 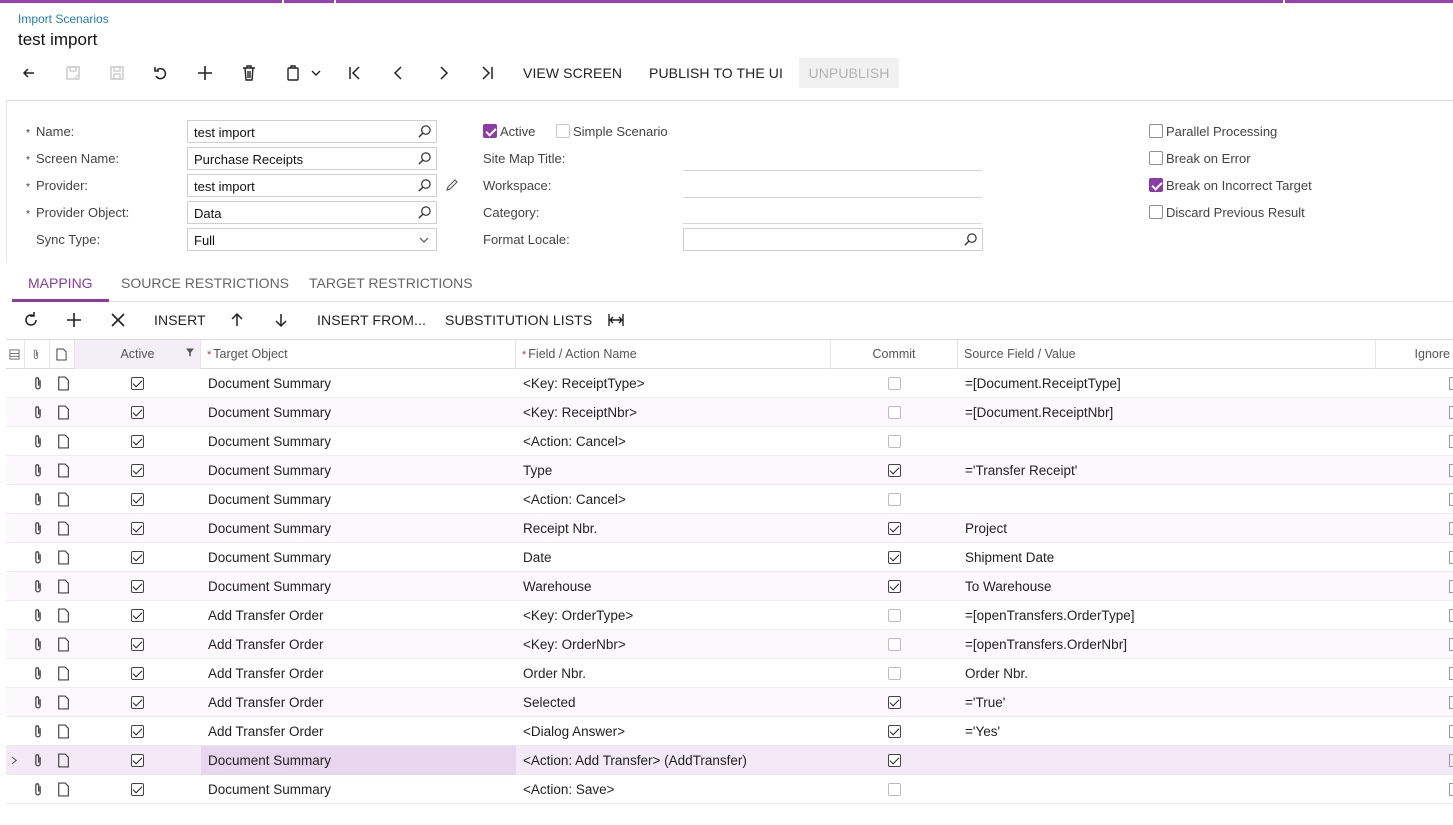 I want to click on provider-object-field: Data, so click(x=312, y=212).